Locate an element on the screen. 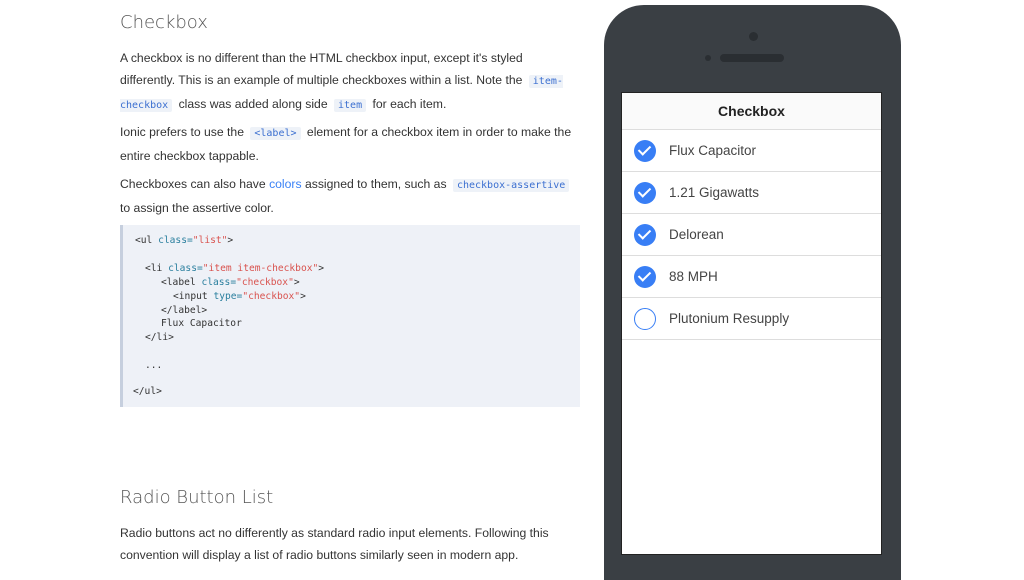  checkbox-item-label: 88 MPH is located at coordinates (693, 276).